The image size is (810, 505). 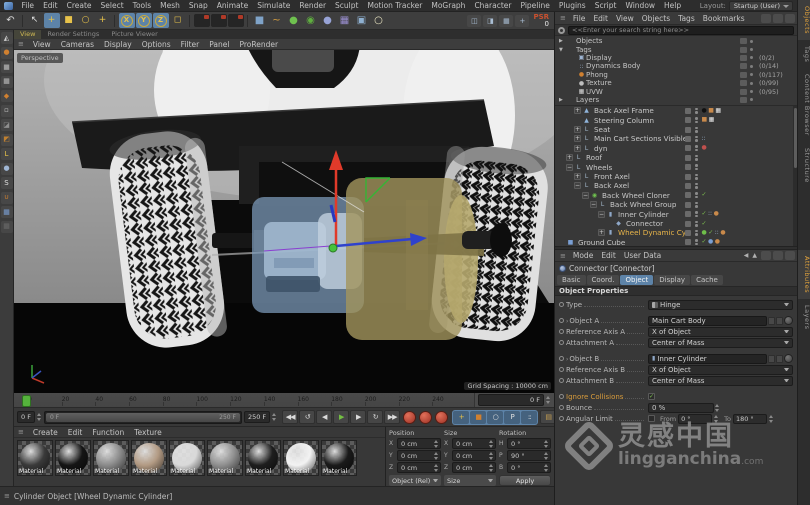 I want to click on material-menu-item: Edit, so click(x=75, y=432).